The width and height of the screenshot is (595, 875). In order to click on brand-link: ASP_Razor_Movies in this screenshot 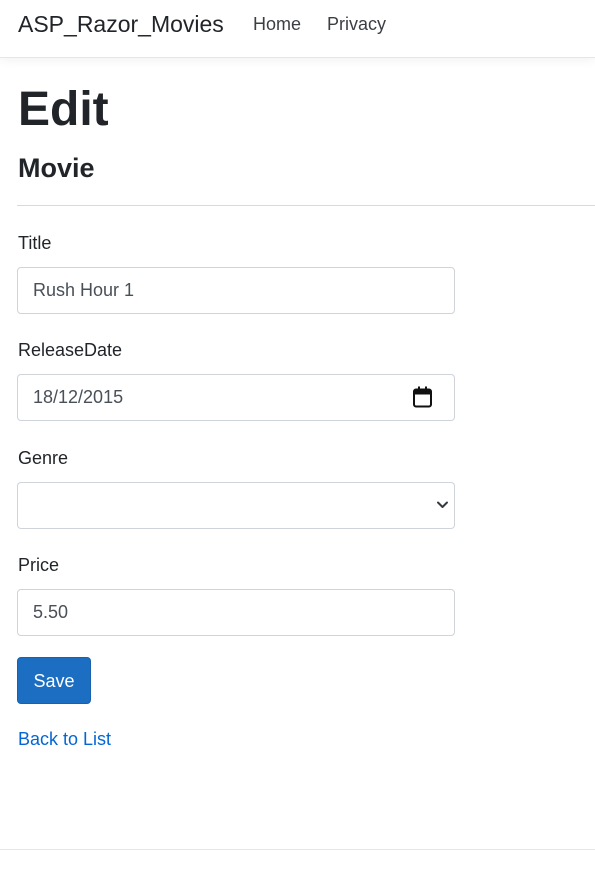, I will do `click(121, 24)`.